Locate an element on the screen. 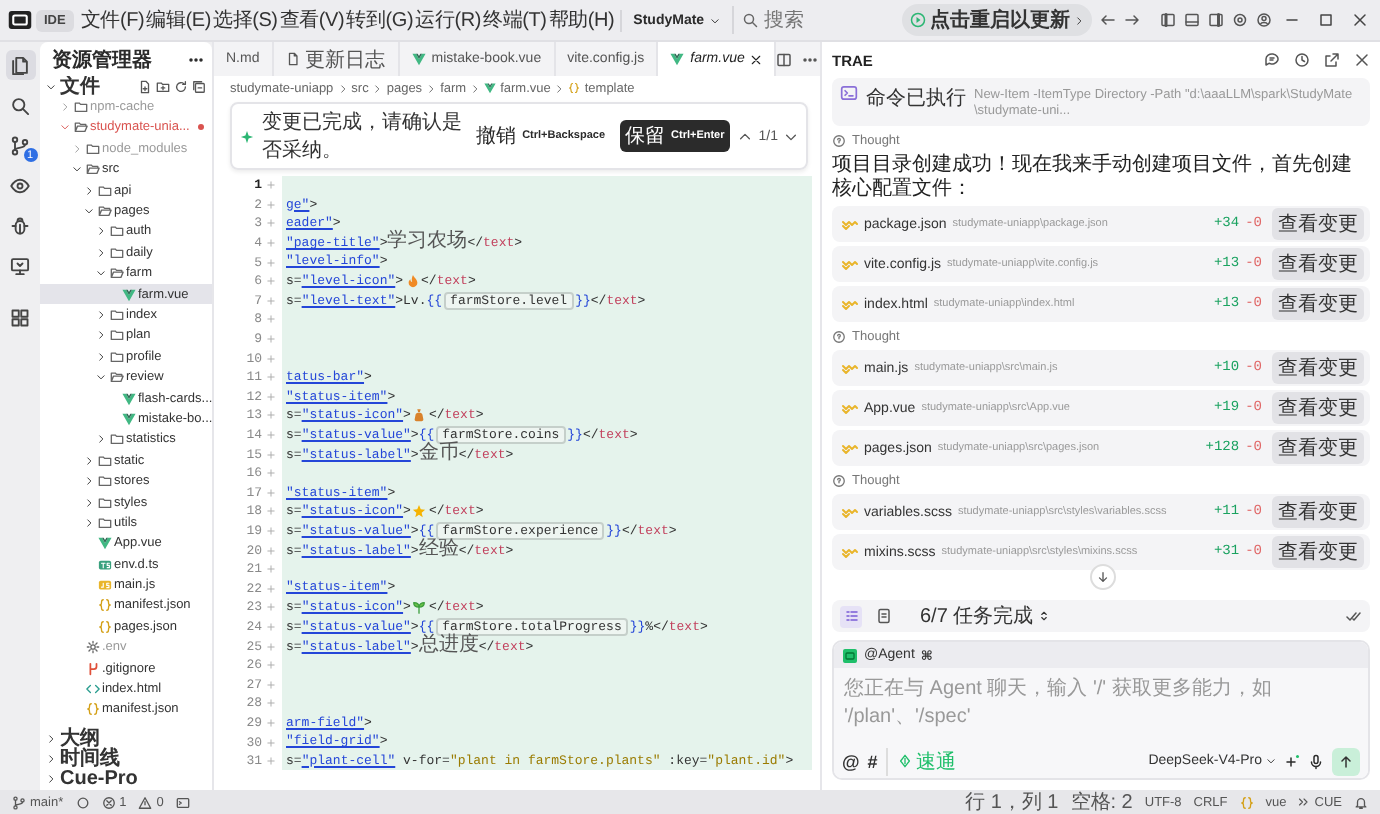 The height and width of the screenshot is (814, 1380). command-status: 命令已执行 is located at coordinates (916, 98).